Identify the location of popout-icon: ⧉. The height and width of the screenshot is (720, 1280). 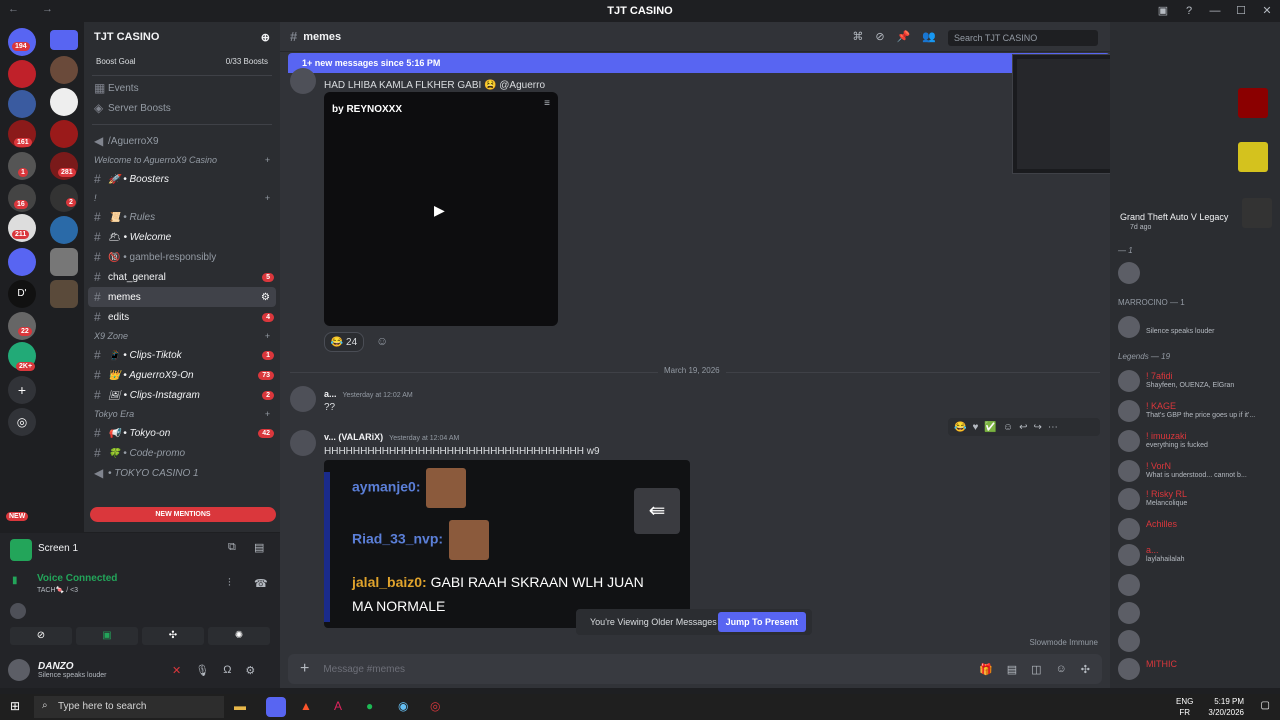
(232, 547).